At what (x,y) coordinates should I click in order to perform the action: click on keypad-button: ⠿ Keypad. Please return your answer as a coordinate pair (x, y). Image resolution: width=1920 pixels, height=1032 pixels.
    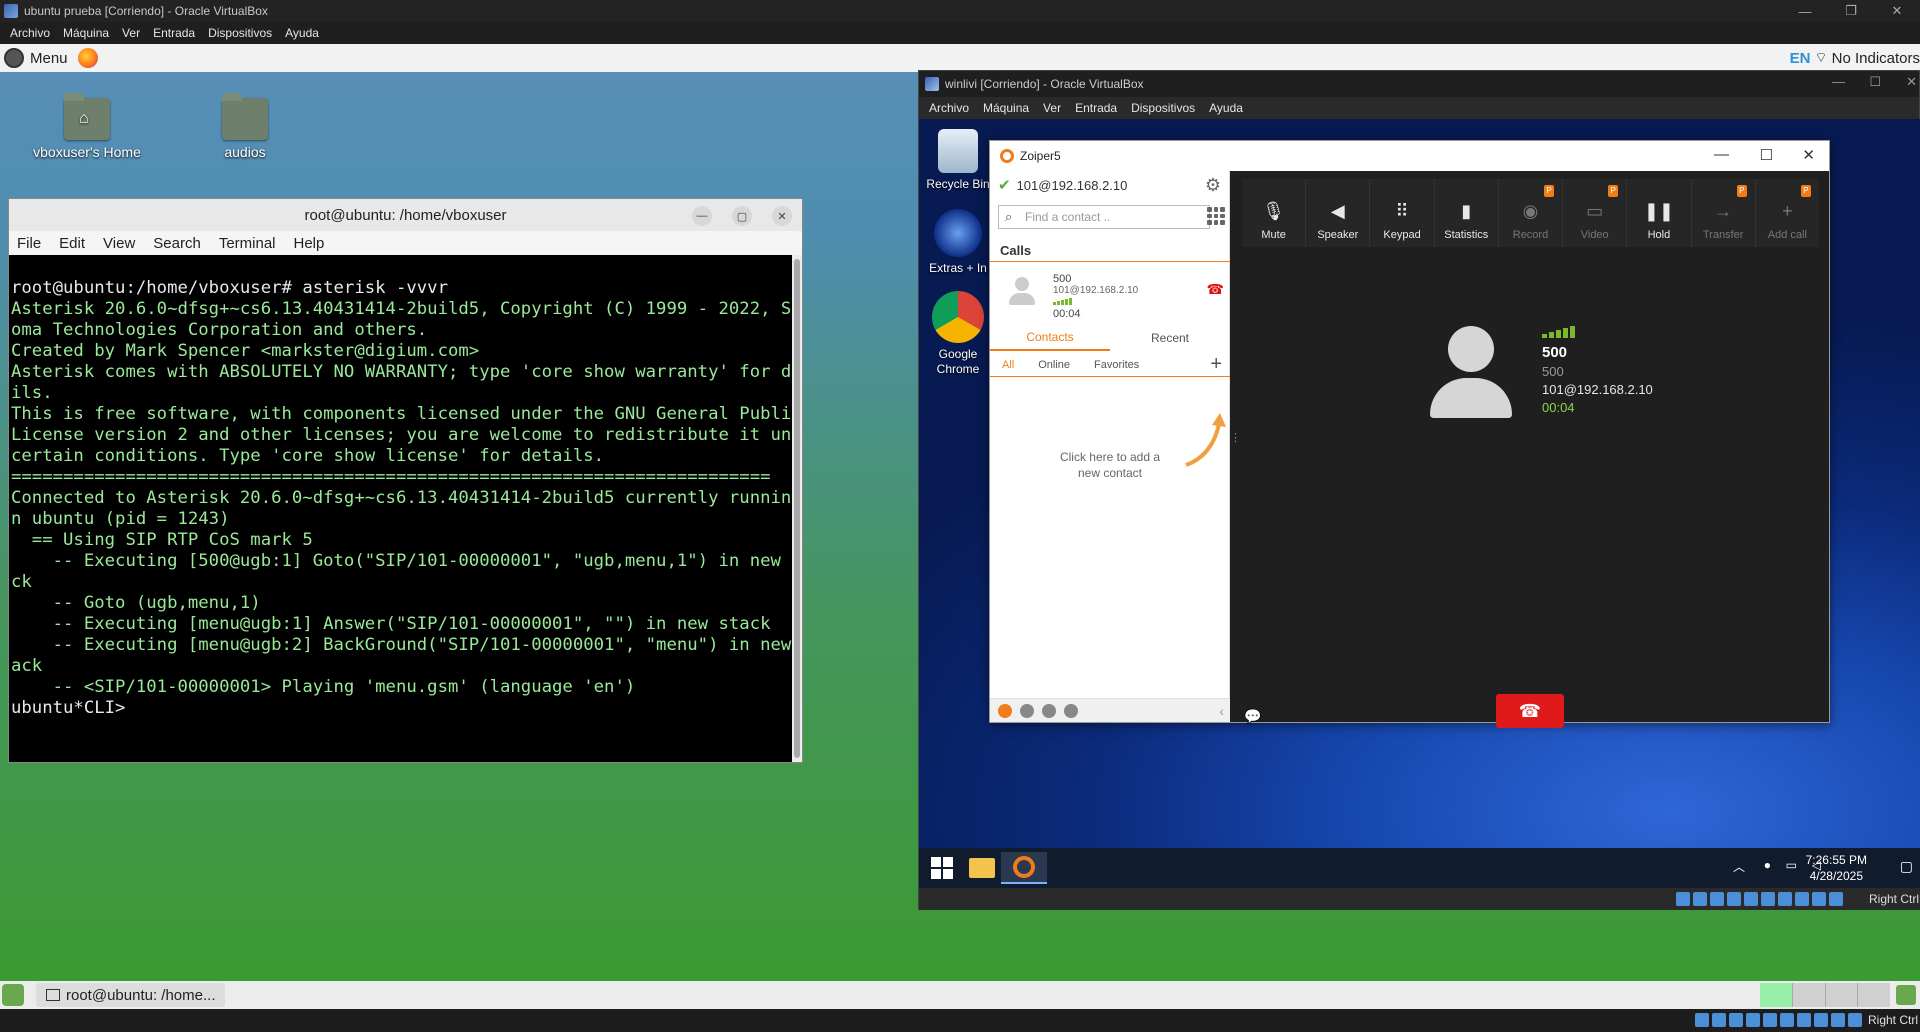
    Looking at the image, I should click on (1402, 213).